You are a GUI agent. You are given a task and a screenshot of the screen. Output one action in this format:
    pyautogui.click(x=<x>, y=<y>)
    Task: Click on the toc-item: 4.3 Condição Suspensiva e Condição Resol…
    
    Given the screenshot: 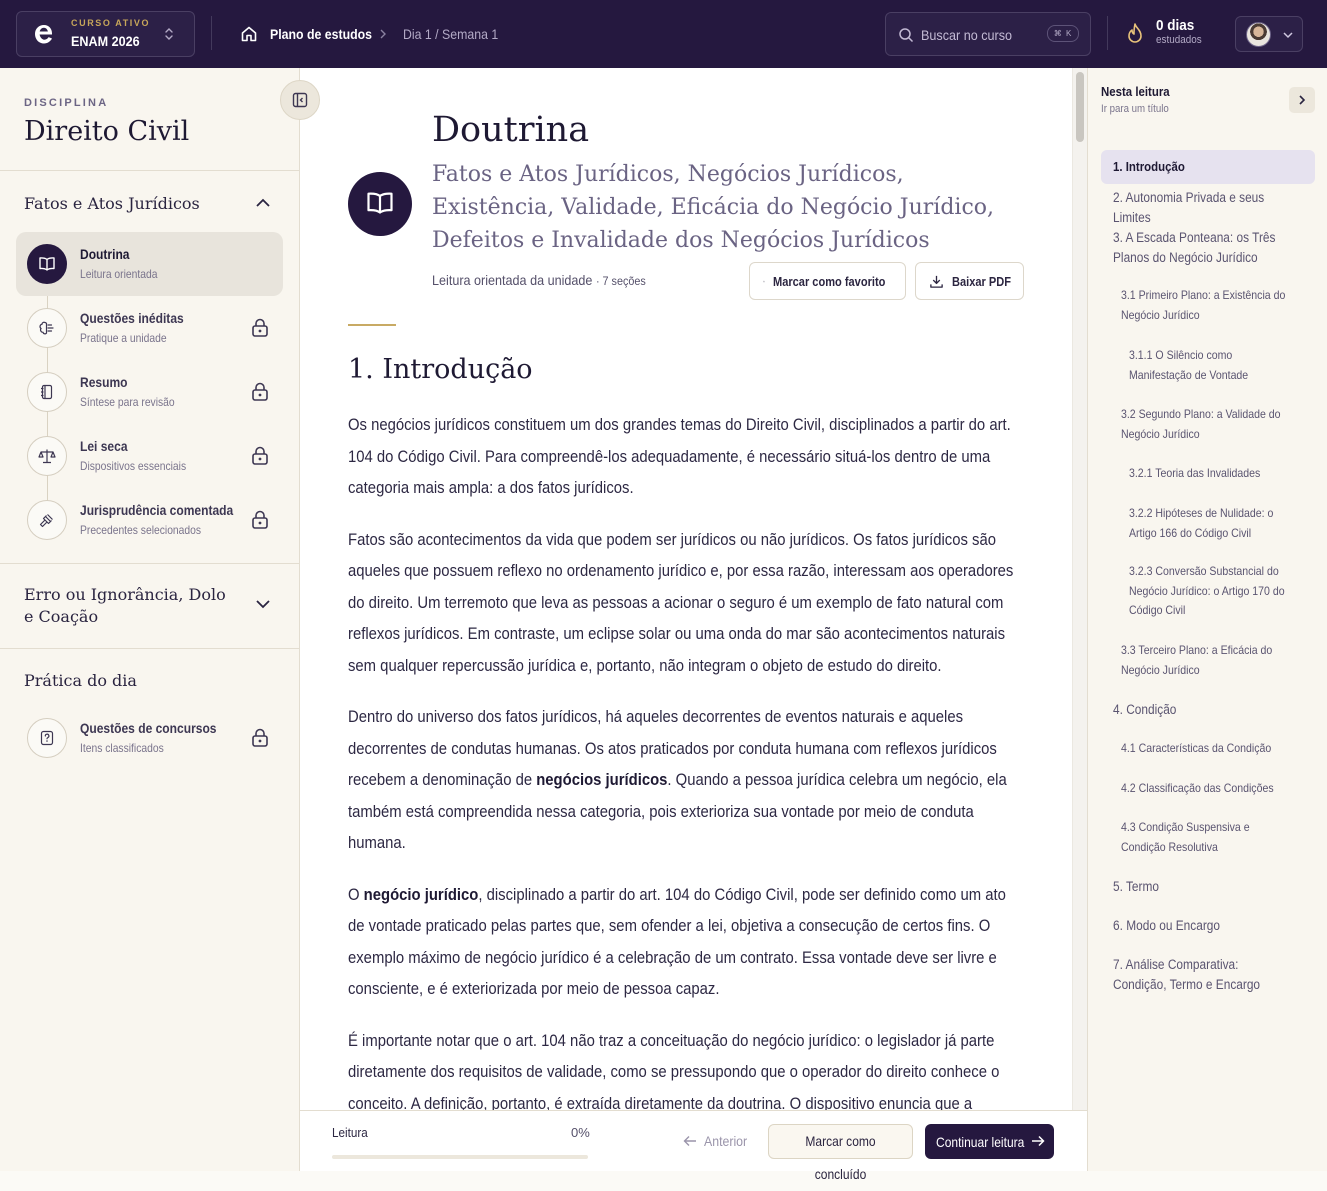 What is the action you would take?
    pyautogui.click(x=1218, y=837)
    